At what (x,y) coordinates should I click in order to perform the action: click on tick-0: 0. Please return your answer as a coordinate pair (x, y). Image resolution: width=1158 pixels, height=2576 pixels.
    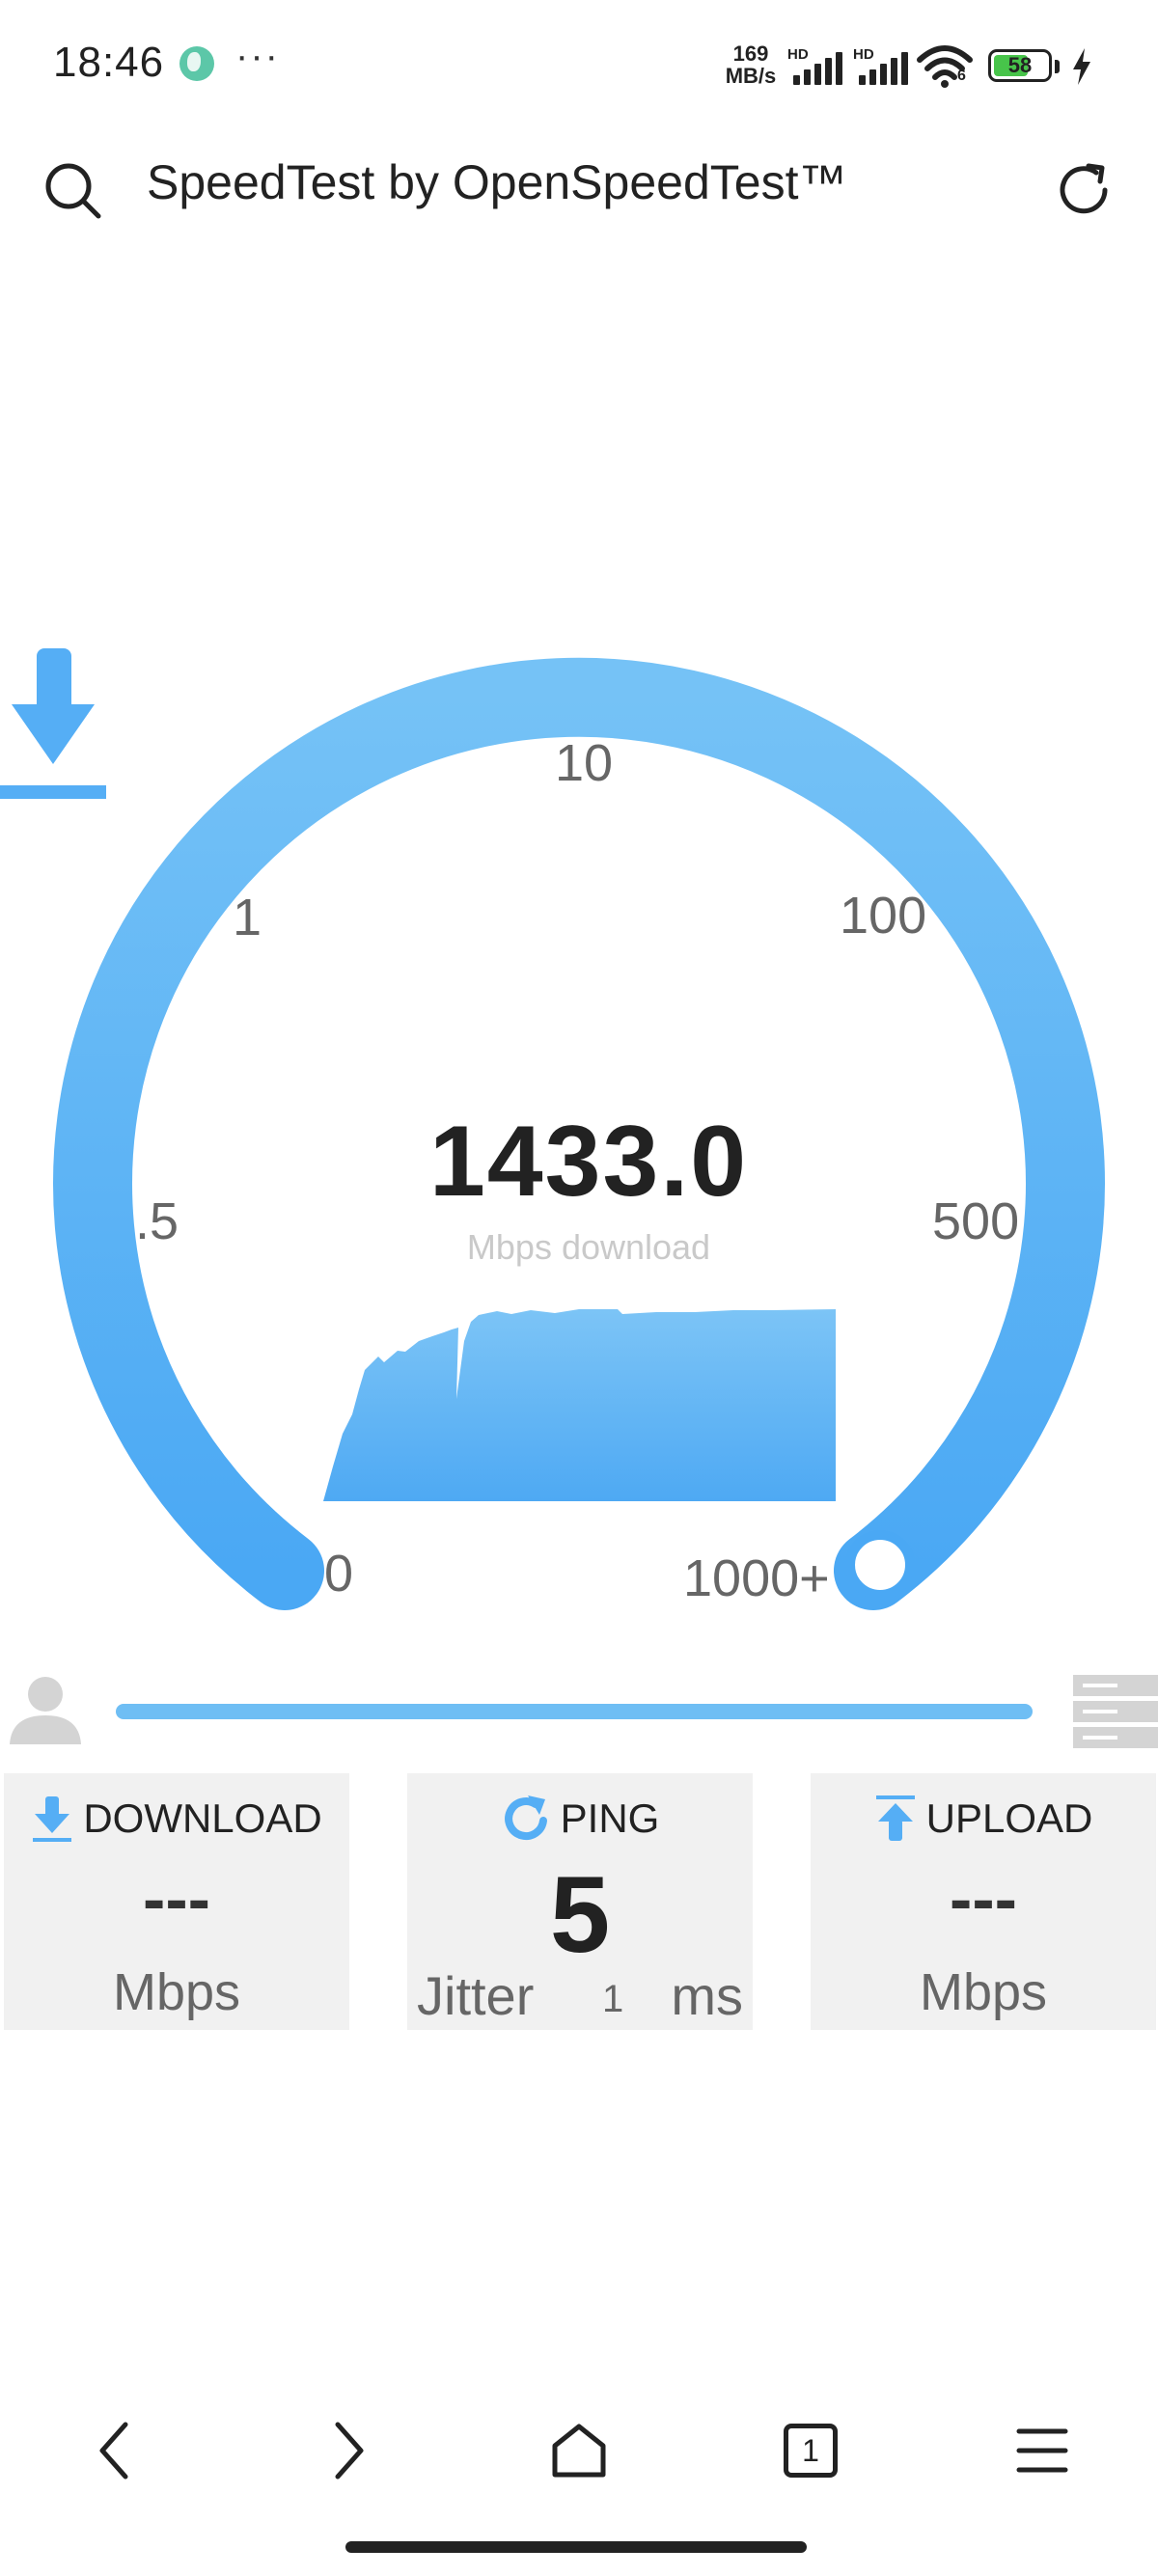
    Looking at the image, I should click on (339, 1574).